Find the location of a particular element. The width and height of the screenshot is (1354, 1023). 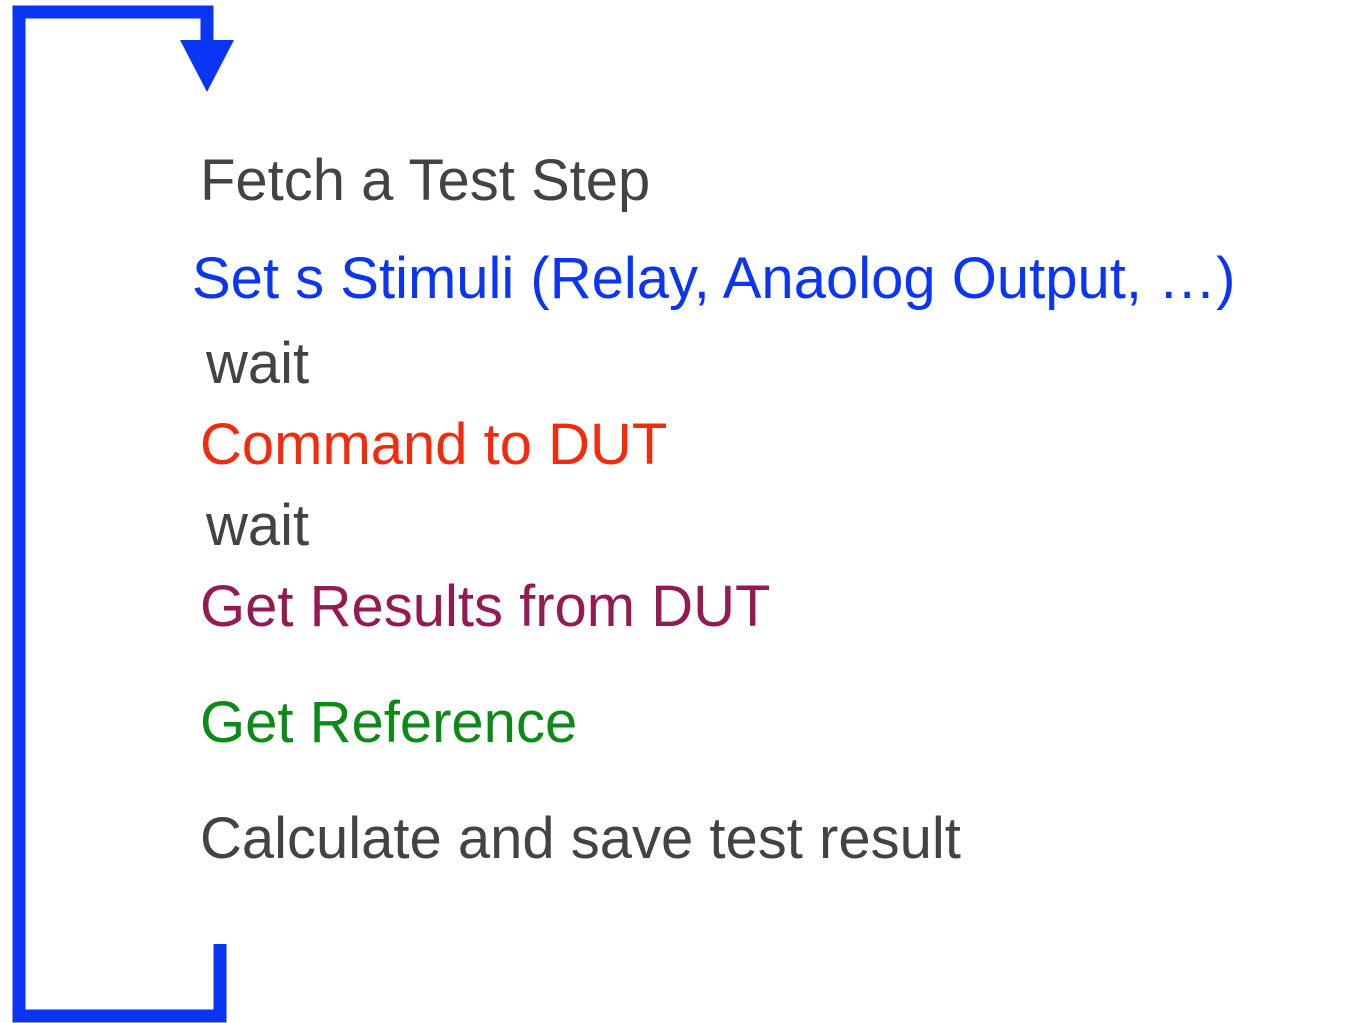

arrow-down-icon is located at coordinates (207, 66).